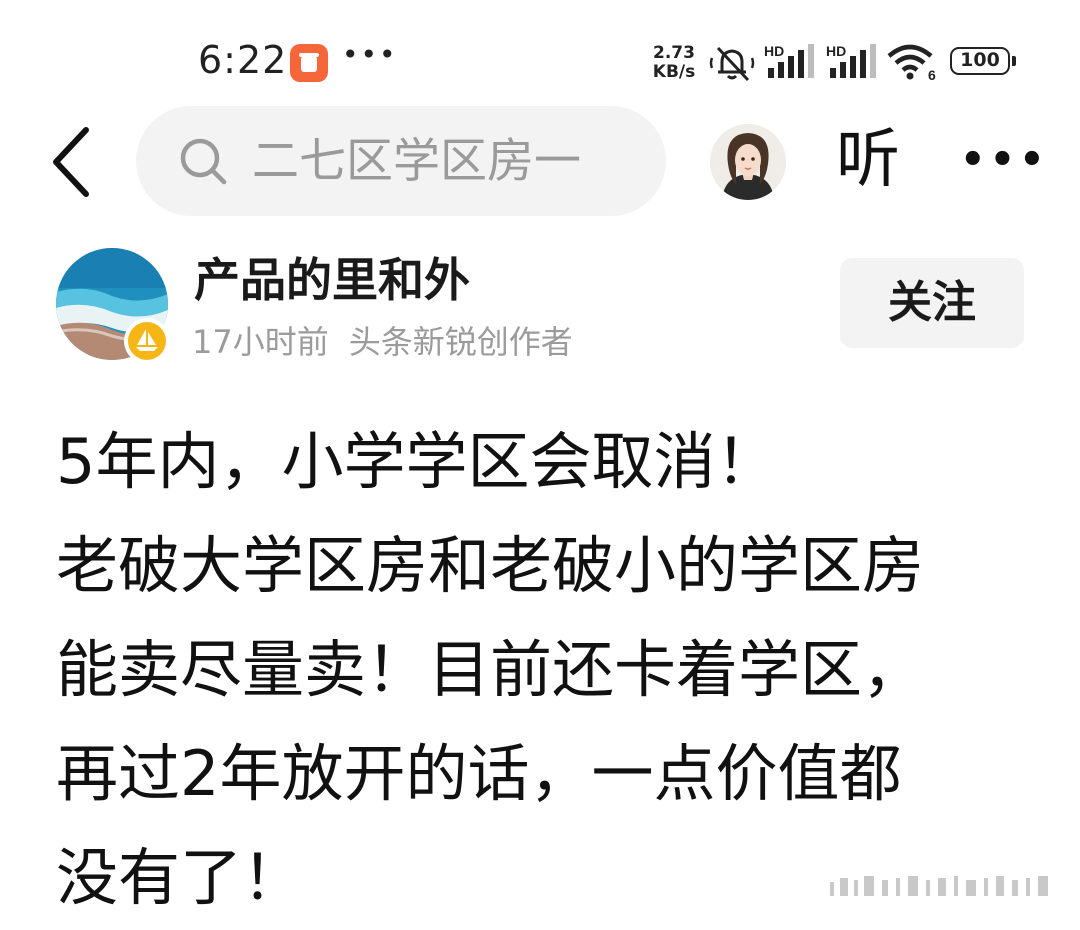  What do you see at coordinates (983, 61) in the screenshot?
I see `battery-indicator: 100` at bounding box center [983, 61].